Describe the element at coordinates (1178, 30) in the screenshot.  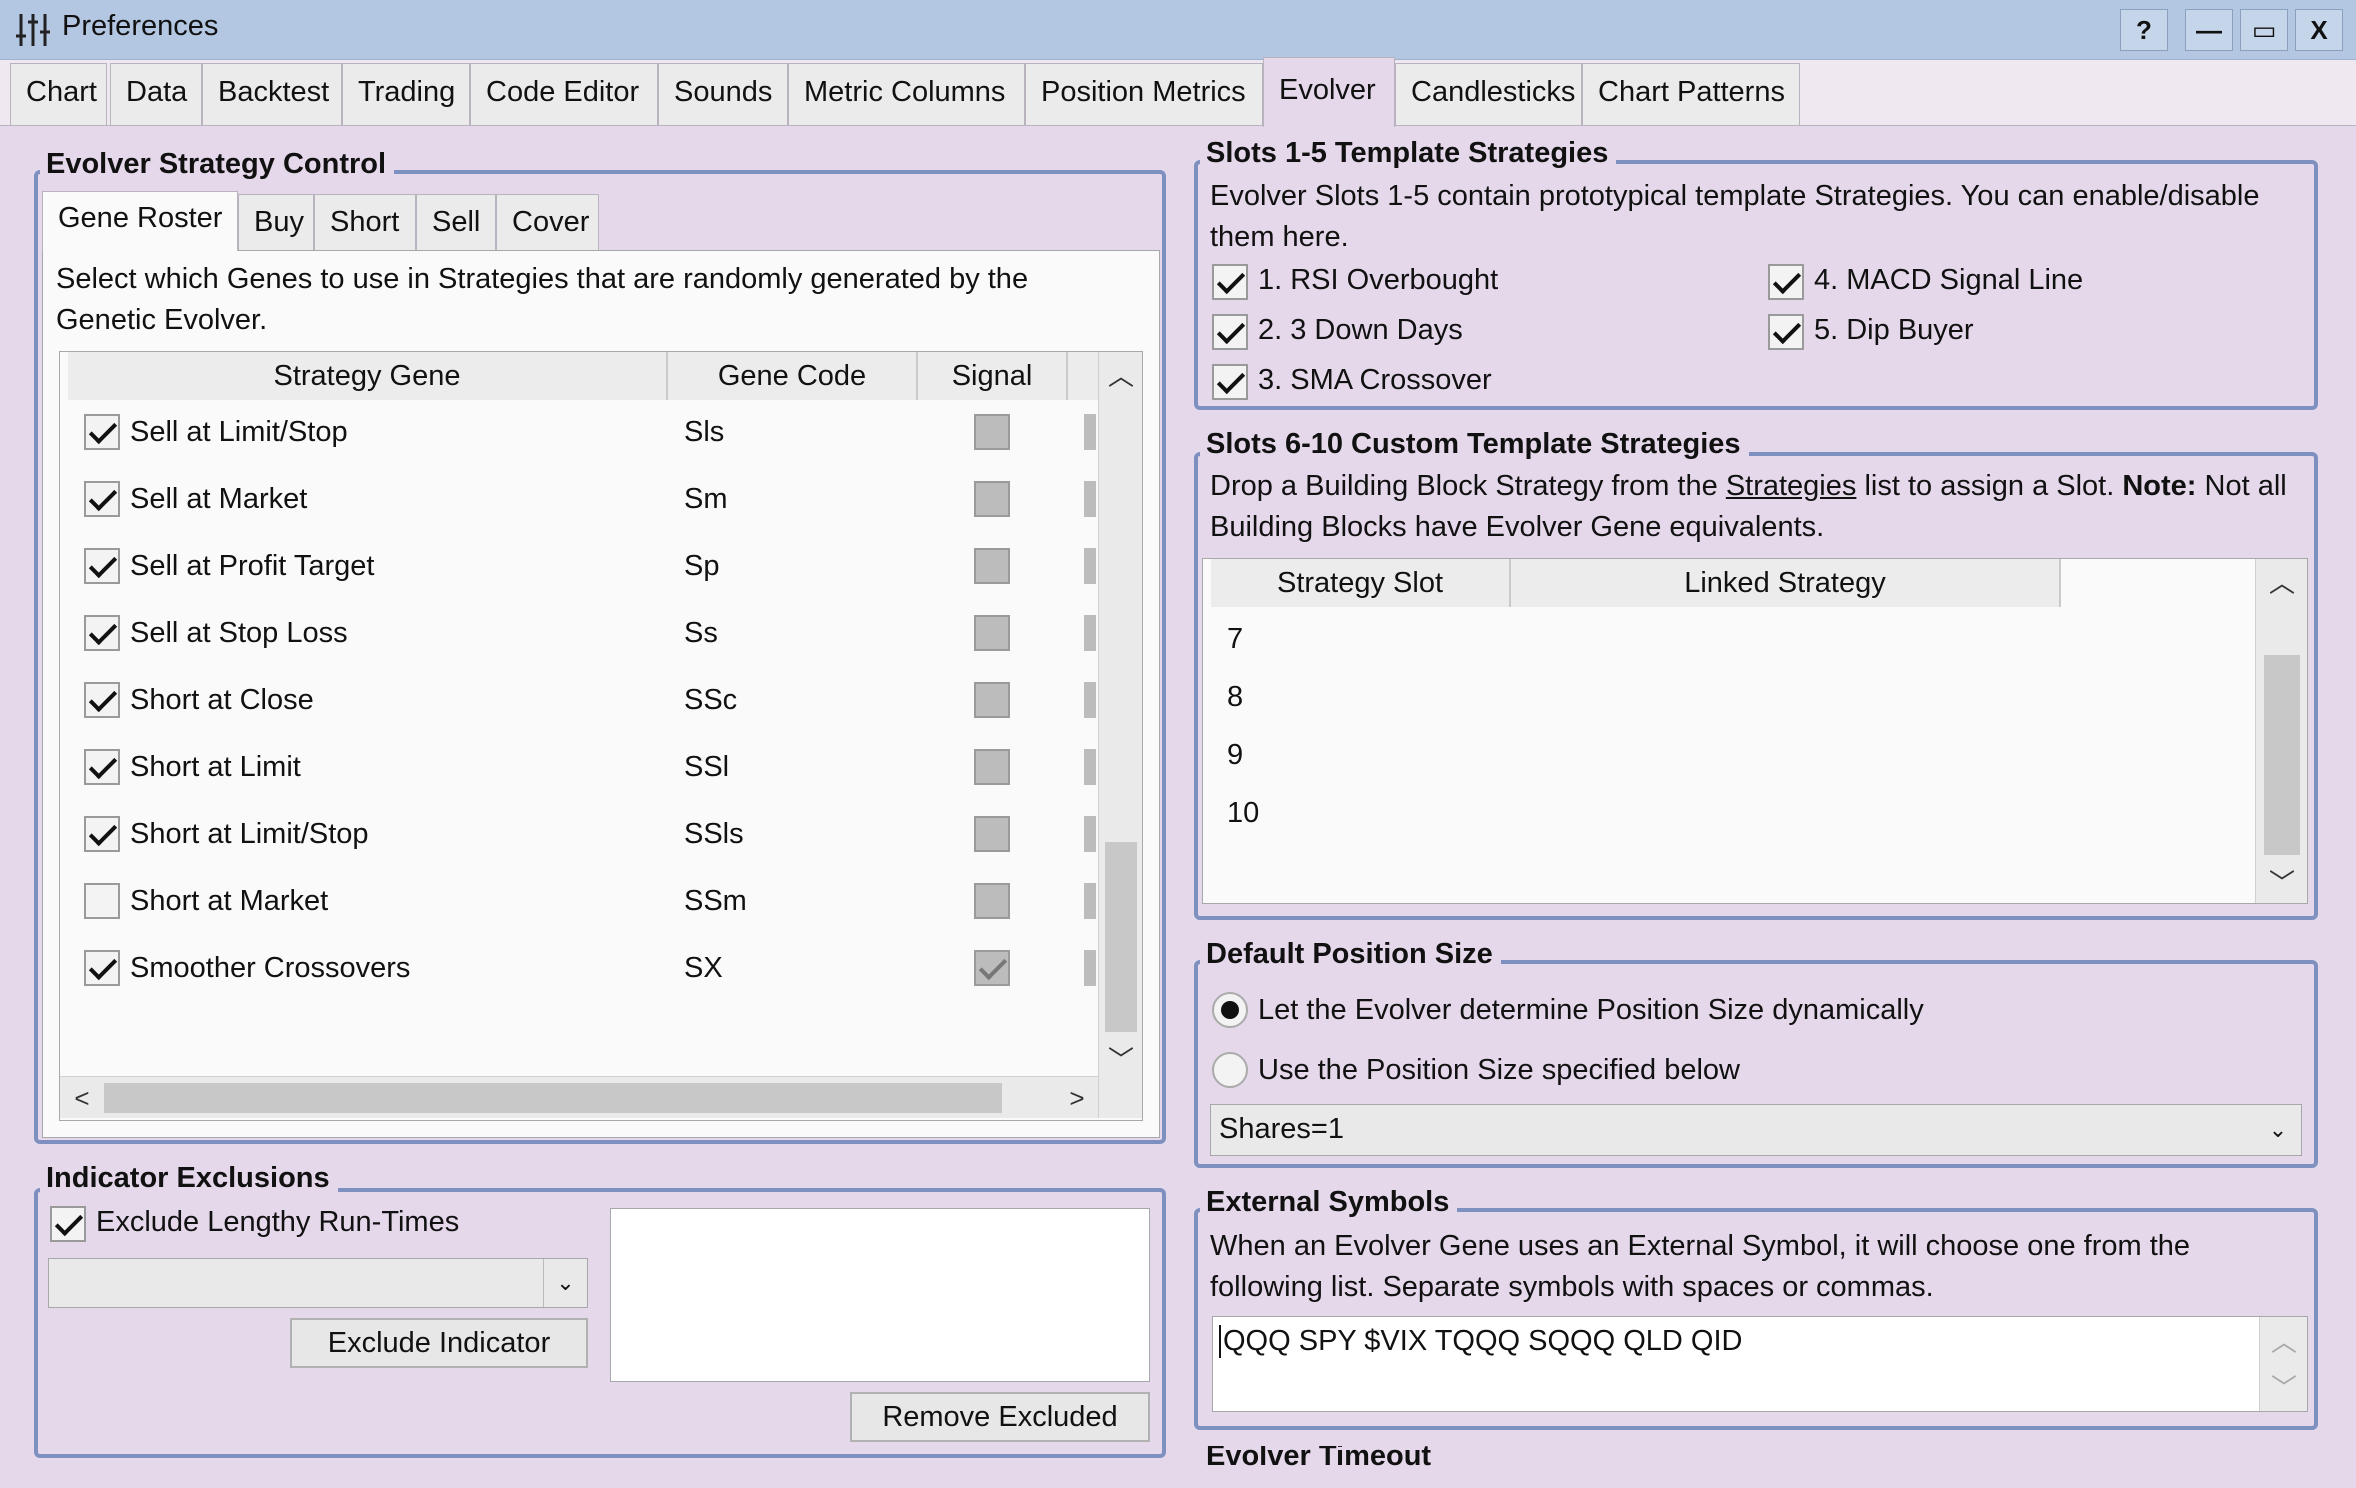
I see `title-bar: Preferences ? — ▭ X` at that location.